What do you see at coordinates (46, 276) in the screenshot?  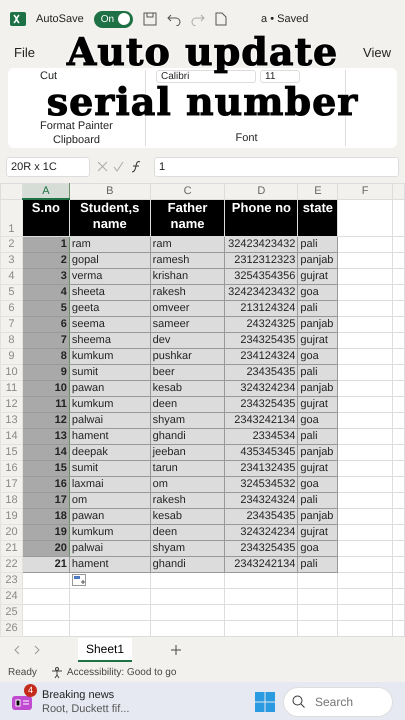 I see `table-cell: 3` at bounding box center [46, 276].